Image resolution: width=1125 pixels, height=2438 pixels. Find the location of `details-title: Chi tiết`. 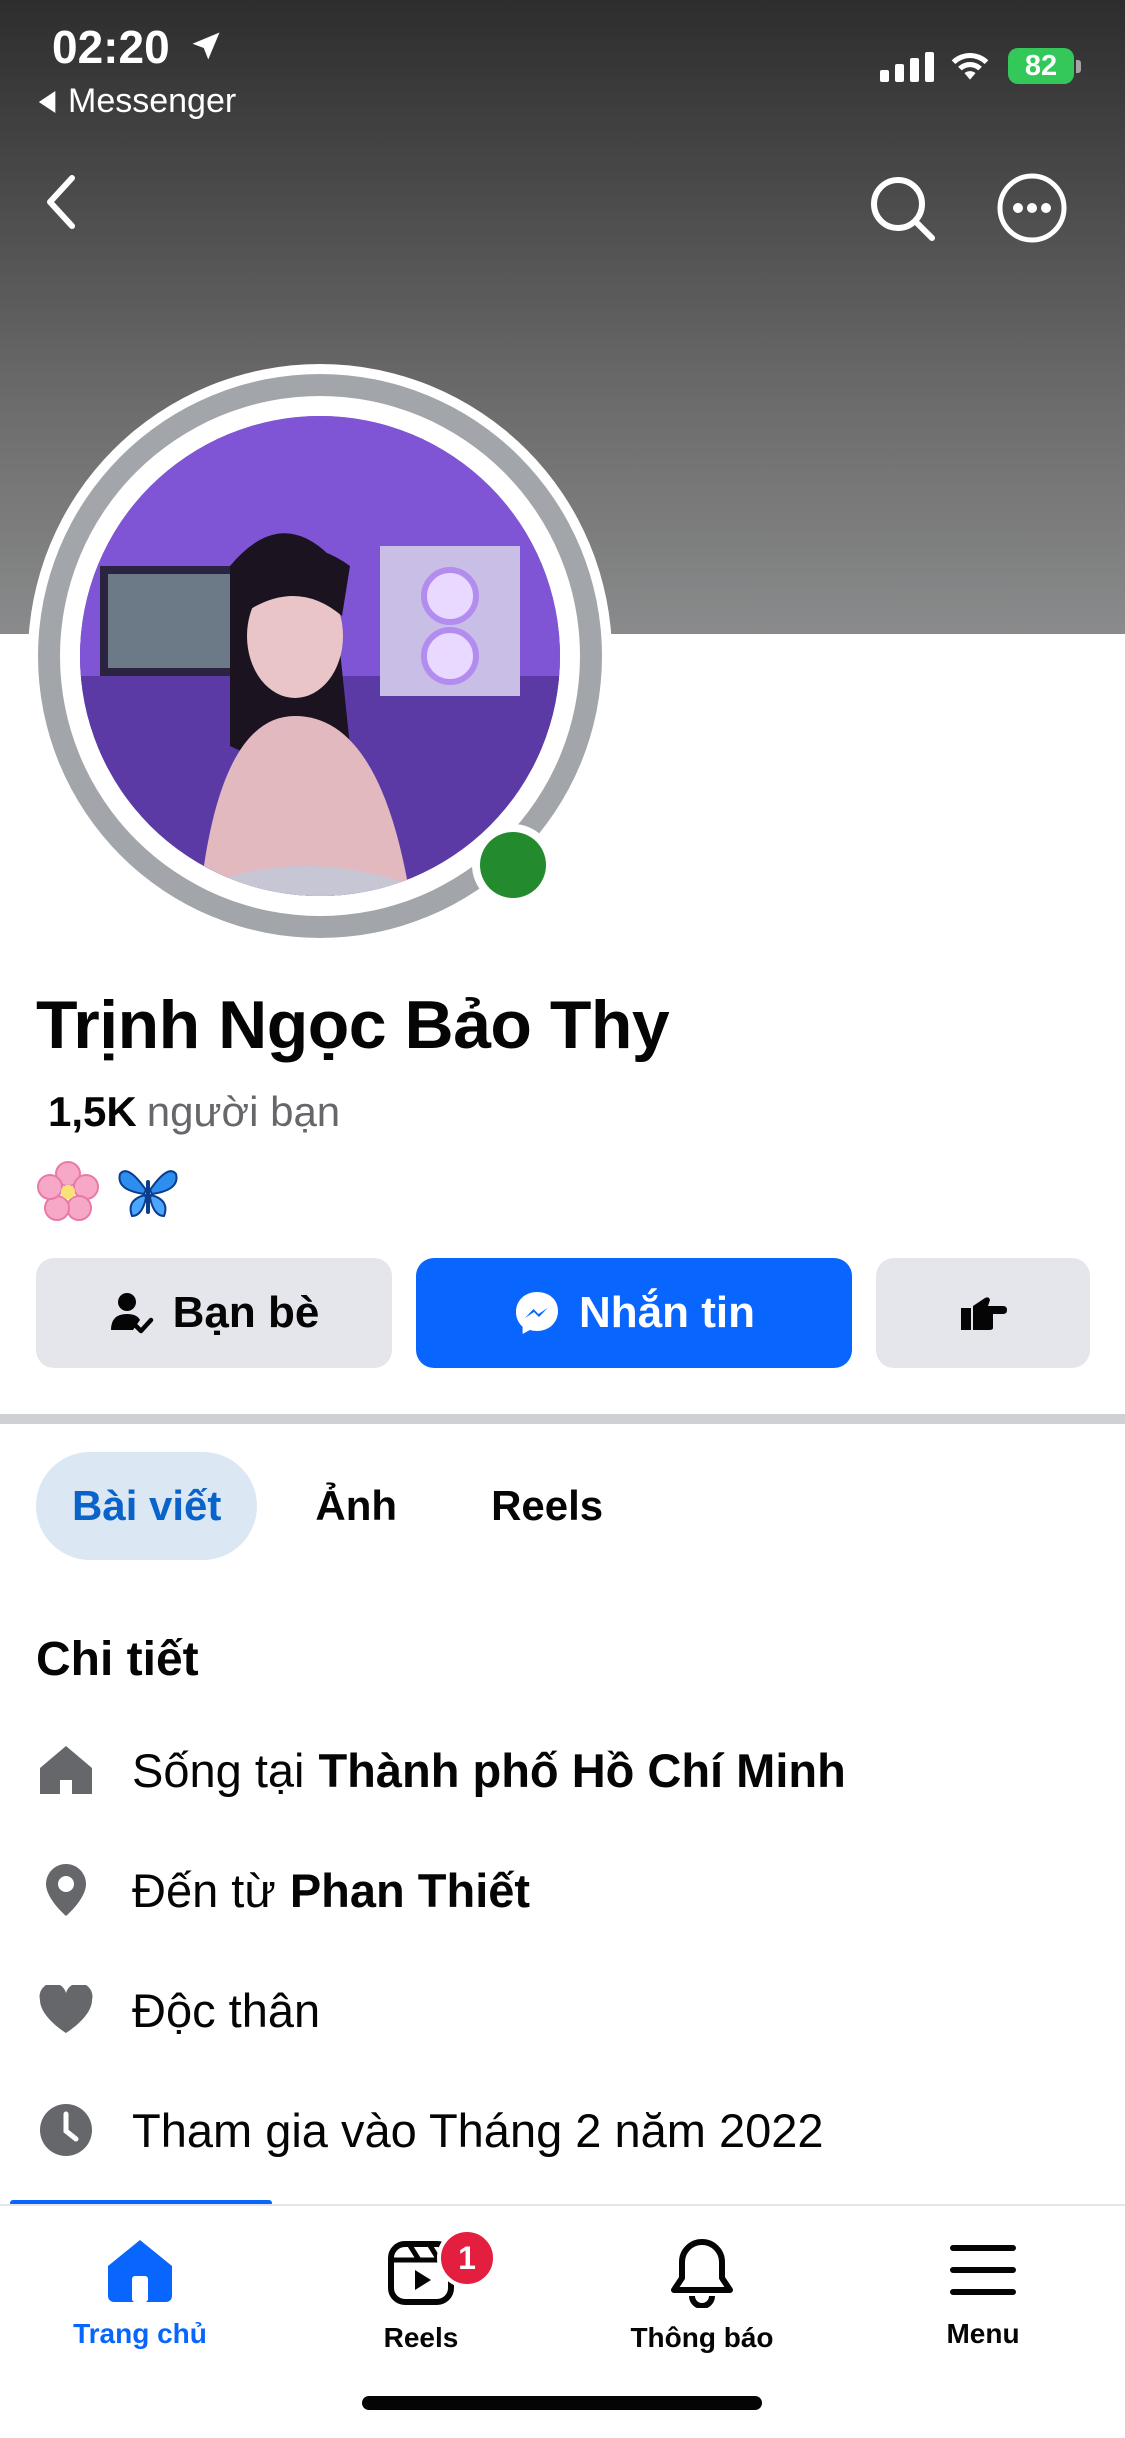

details-title: Chi tiết is located at coordinates (117, 1659).